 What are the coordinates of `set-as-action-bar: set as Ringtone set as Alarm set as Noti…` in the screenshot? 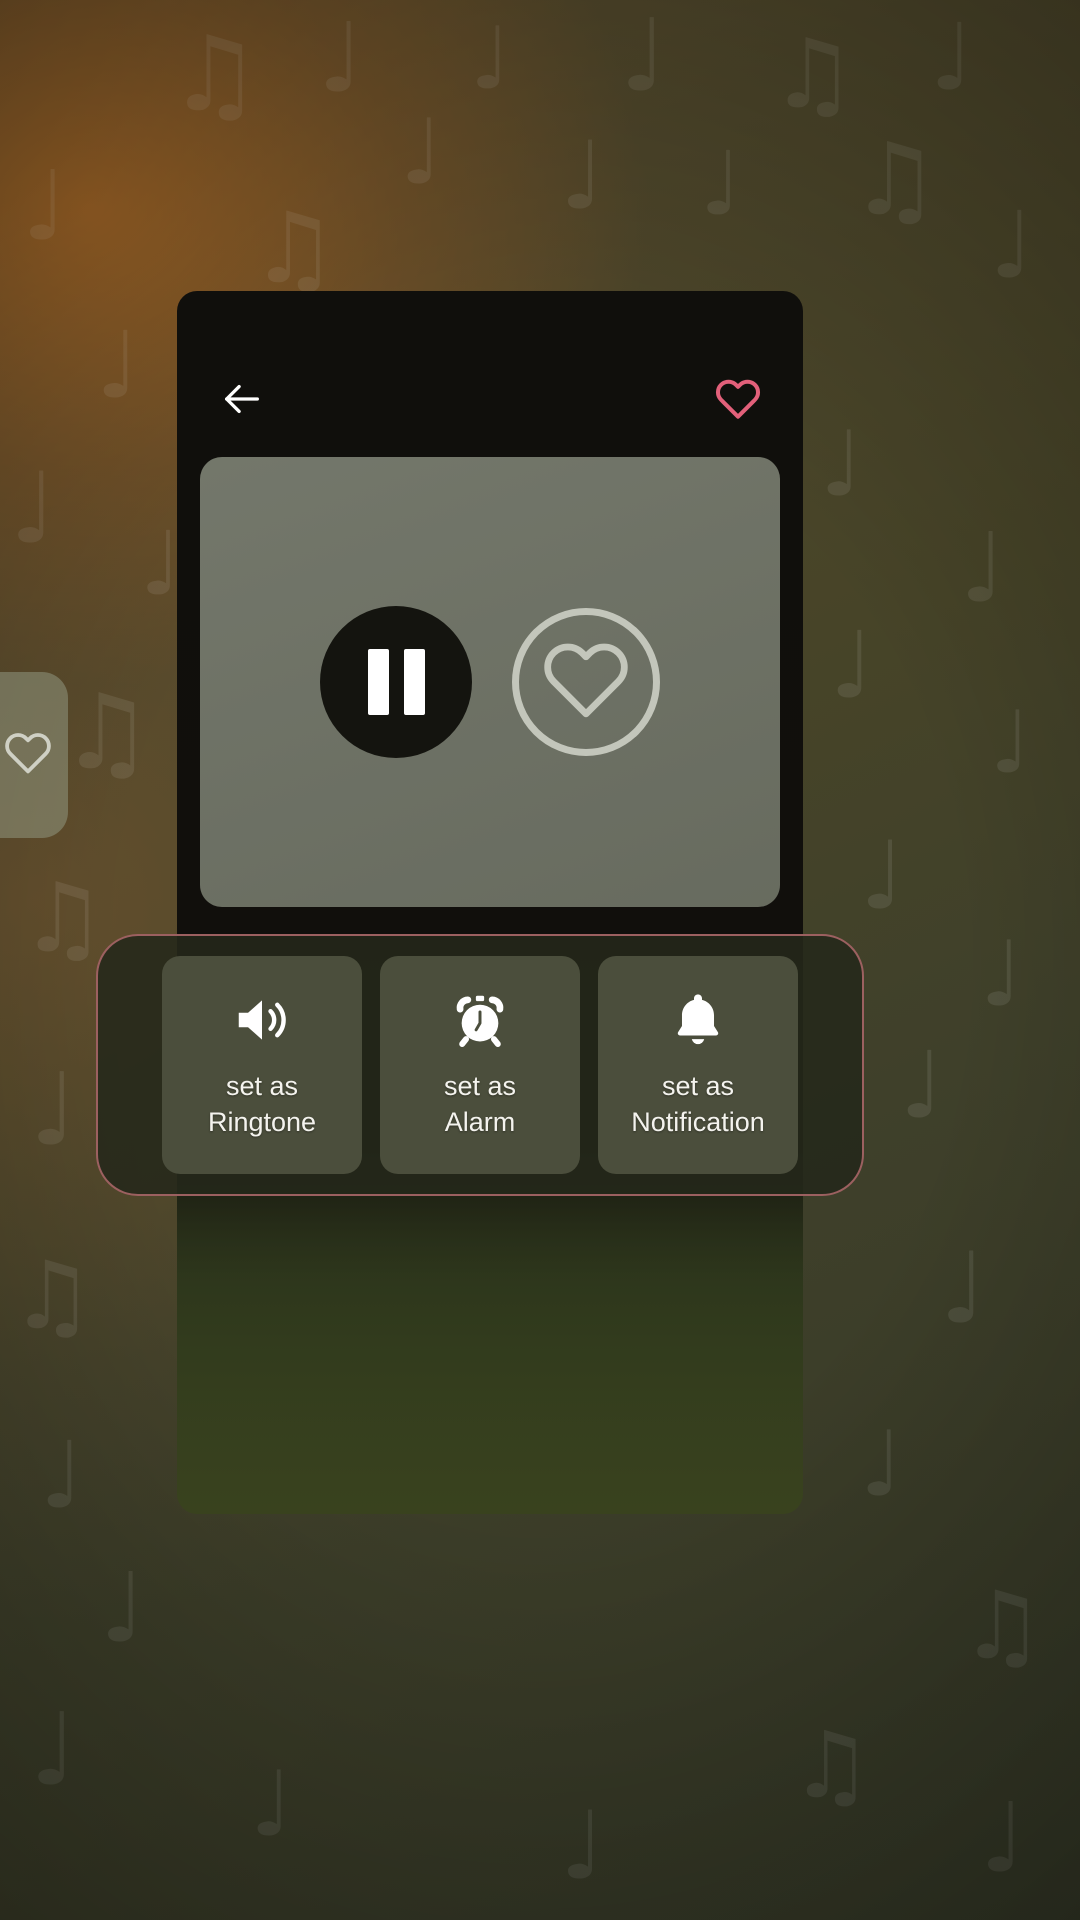 It's located at (480, 1065).